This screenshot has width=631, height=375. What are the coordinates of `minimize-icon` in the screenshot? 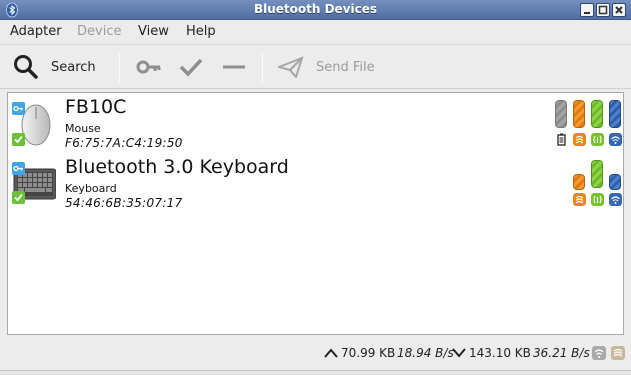 It's located at (587, 13).